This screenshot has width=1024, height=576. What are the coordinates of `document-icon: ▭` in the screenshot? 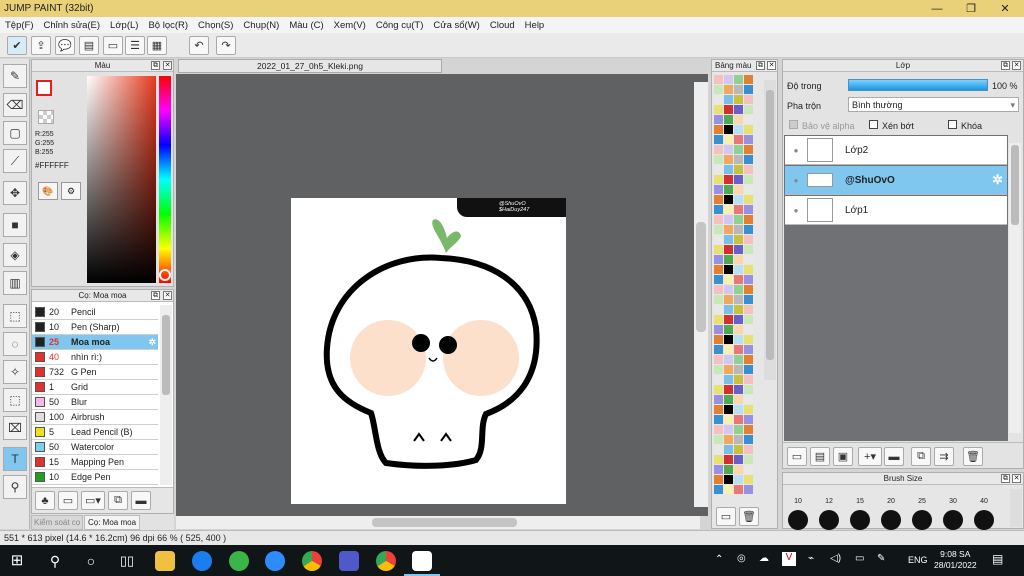 It's located at (113, 45).